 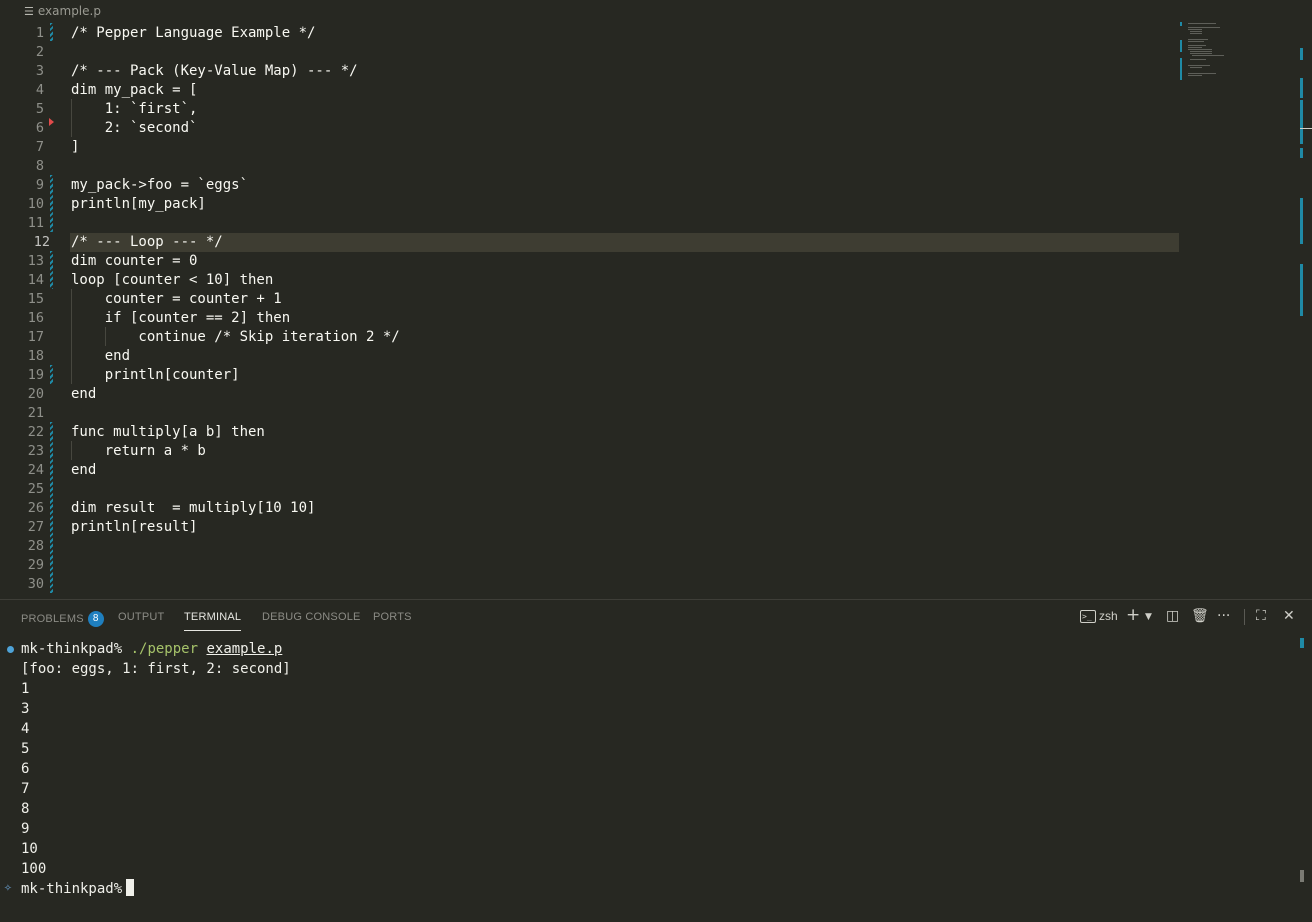 What do you see at coordinates (22, 318) in the screenshot?
I see `line-number: 16` at bounding box center [22, 318].